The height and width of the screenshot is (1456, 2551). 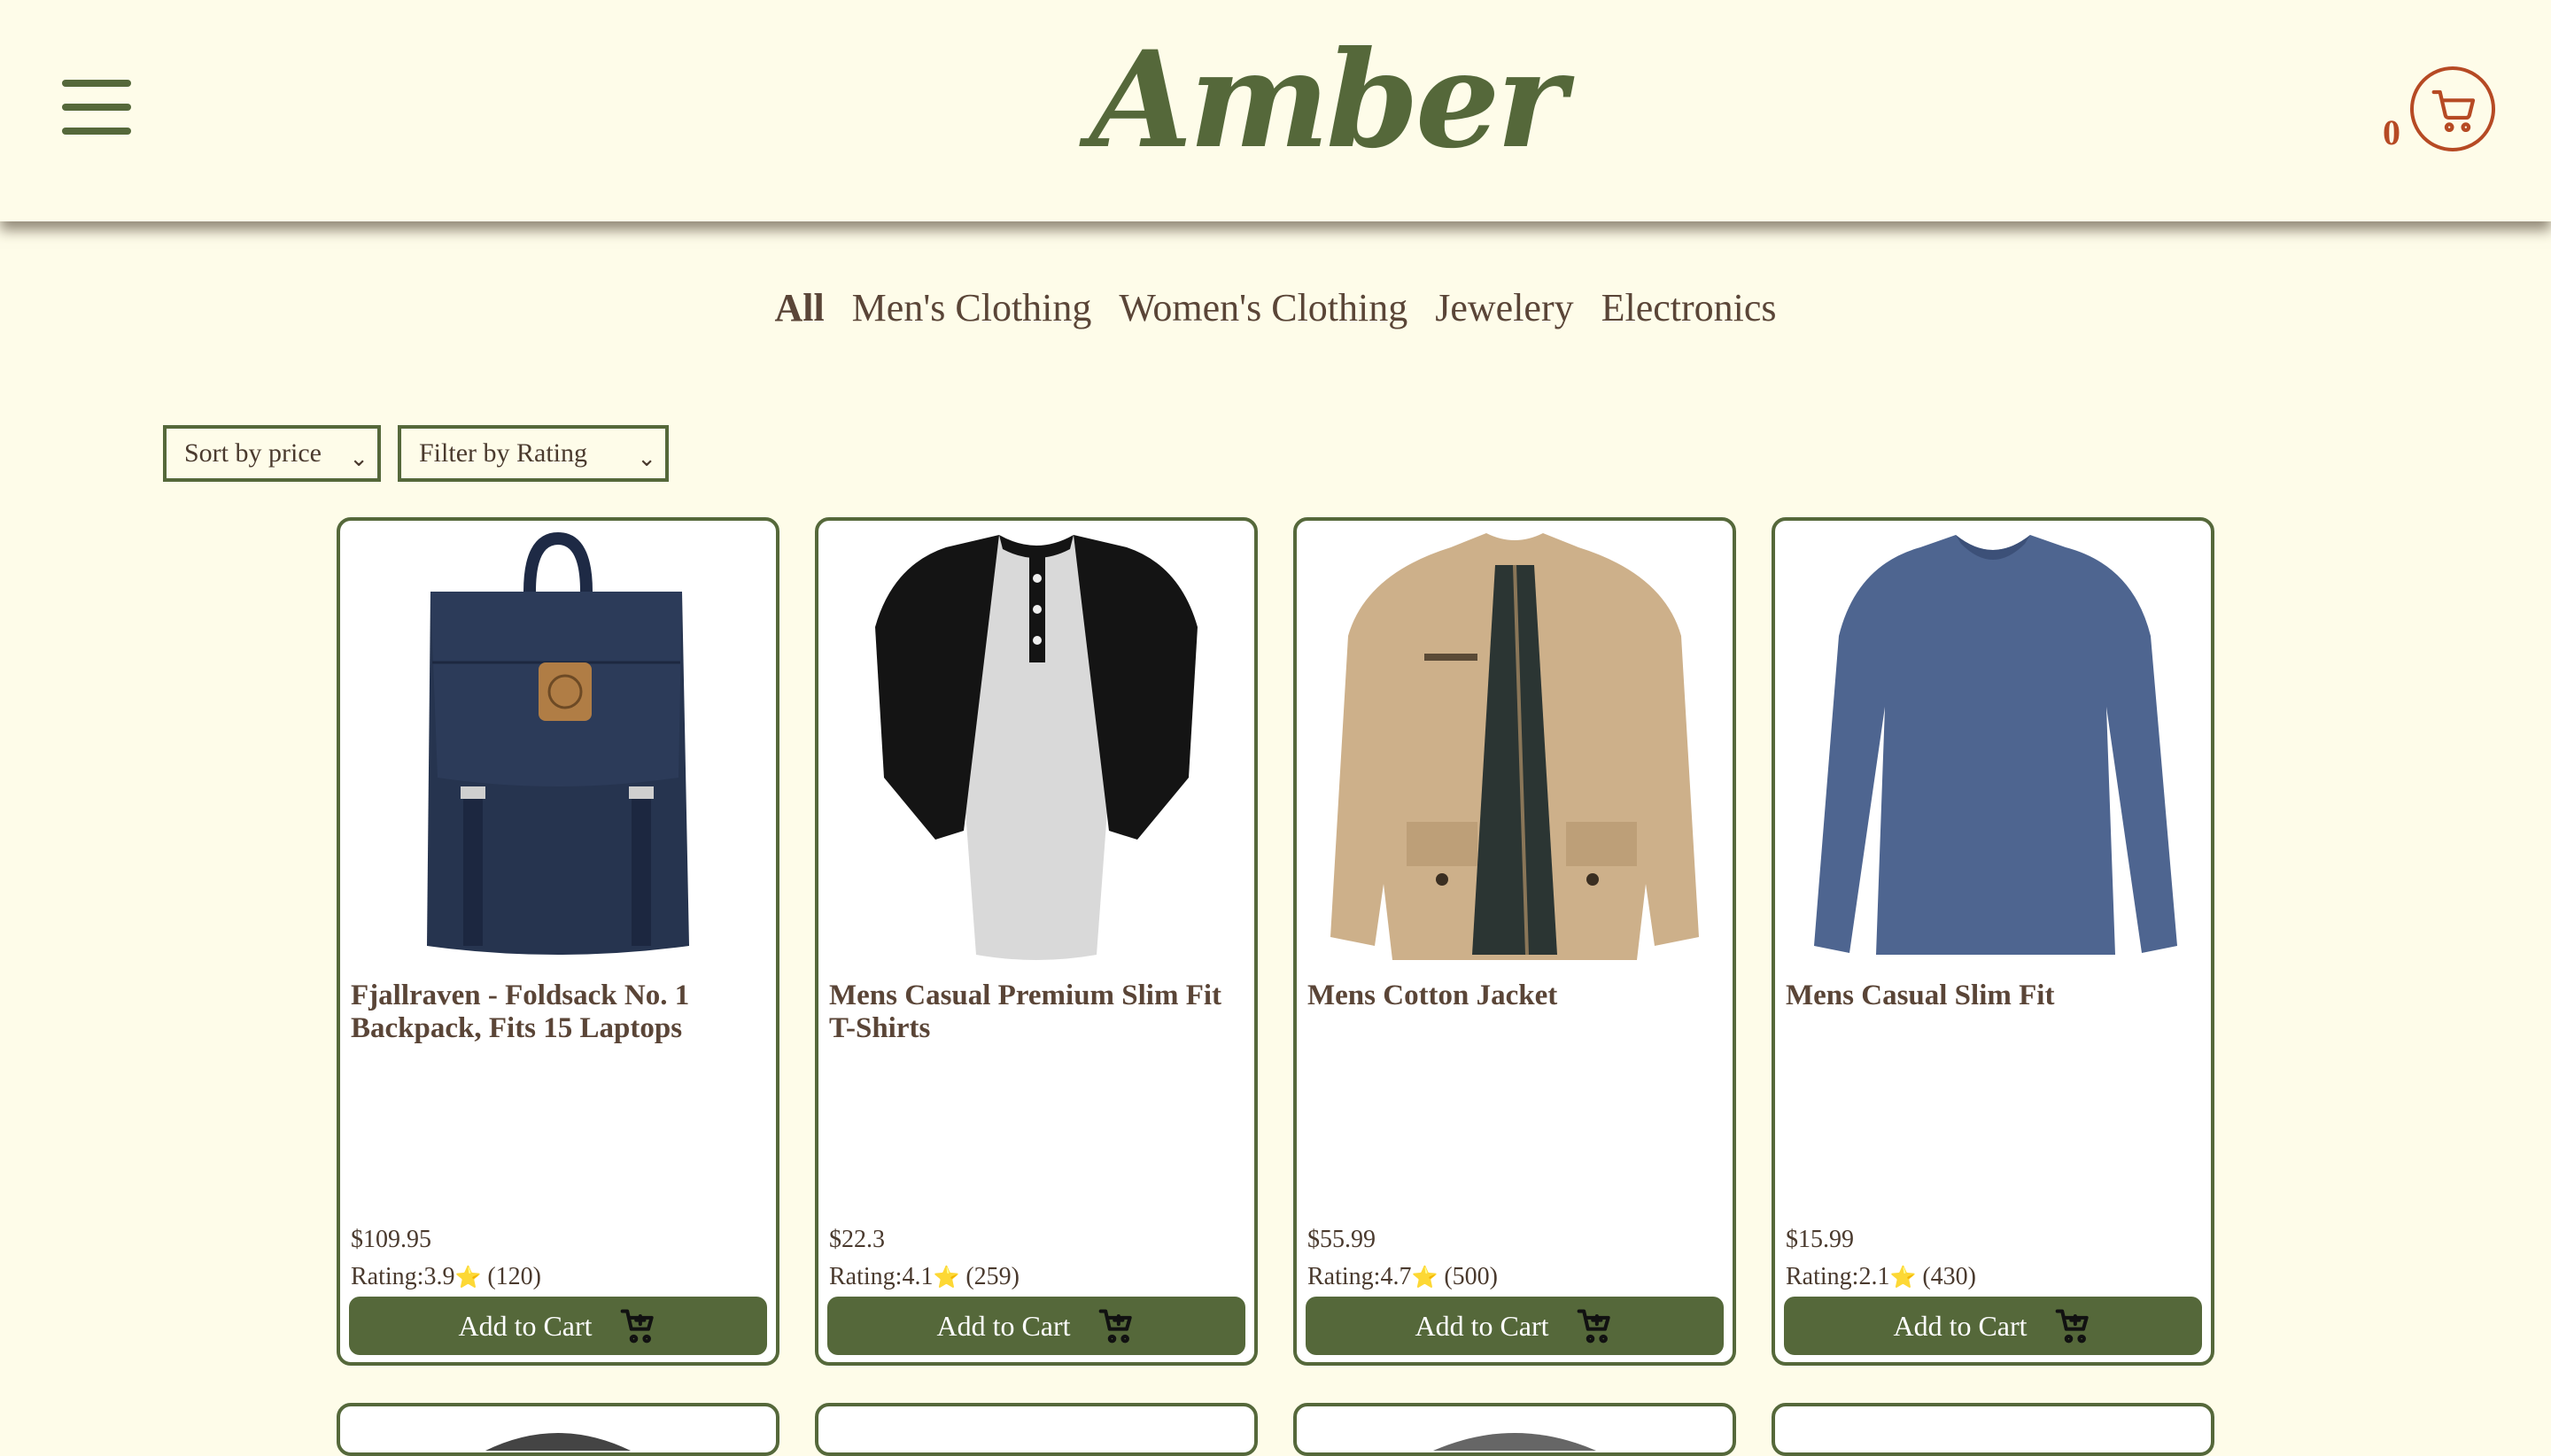 I want to click on product-rating: Rating:4.7⭐ (500), so click(x=1402, y=1277).